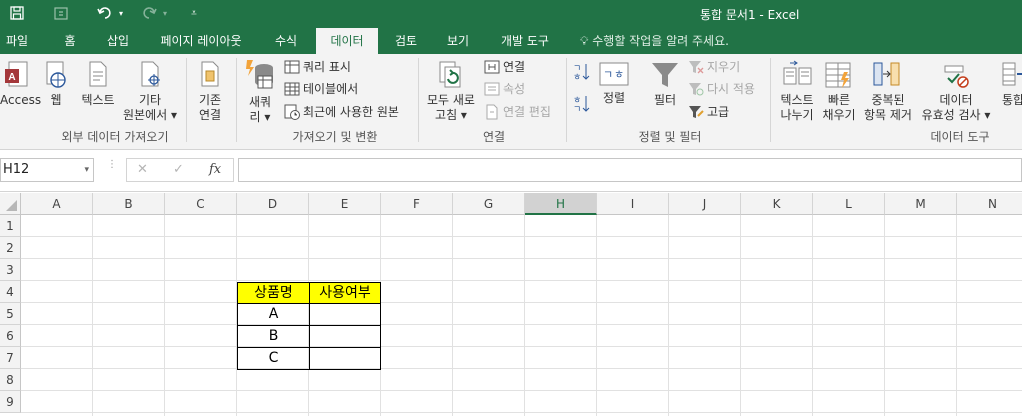  What do you see at coordinates (525, 41) in the screenshot?
I see `tab-developer: 개발 도구` at bounding box center [525, 41].